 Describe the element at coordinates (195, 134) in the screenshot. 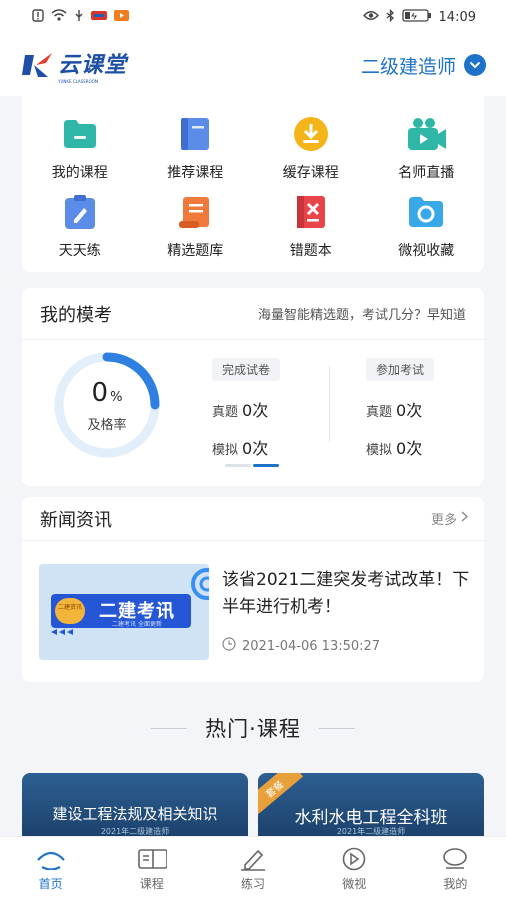

I see `book-icon` at that location.